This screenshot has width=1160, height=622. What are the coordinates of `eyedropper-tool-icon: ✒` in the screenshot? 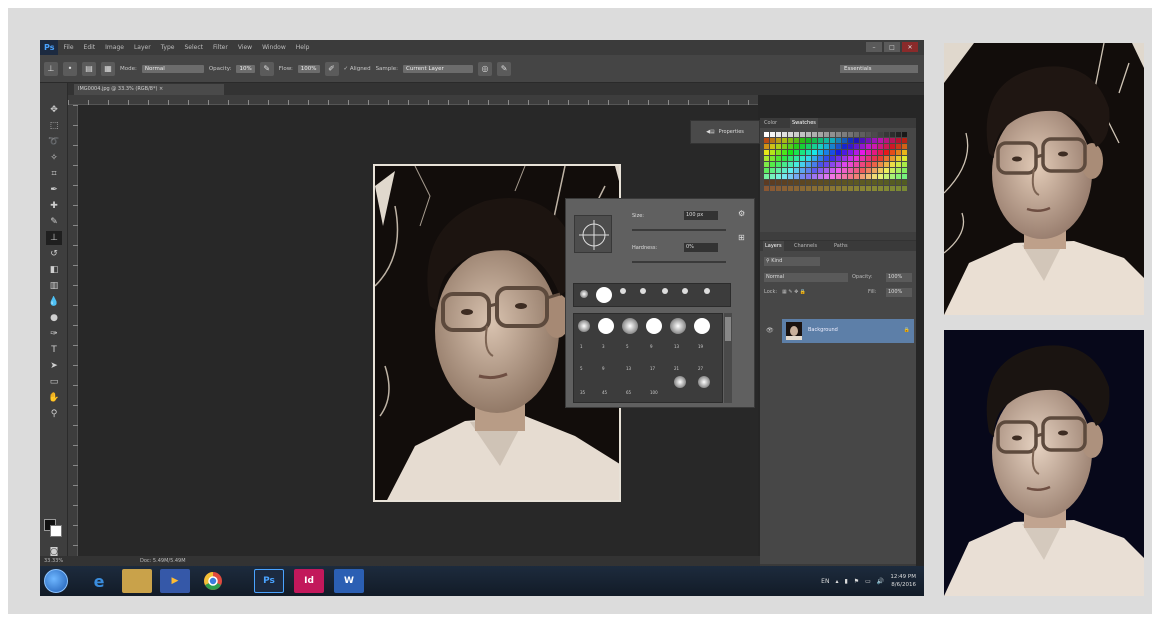 It's located at (54, 190).